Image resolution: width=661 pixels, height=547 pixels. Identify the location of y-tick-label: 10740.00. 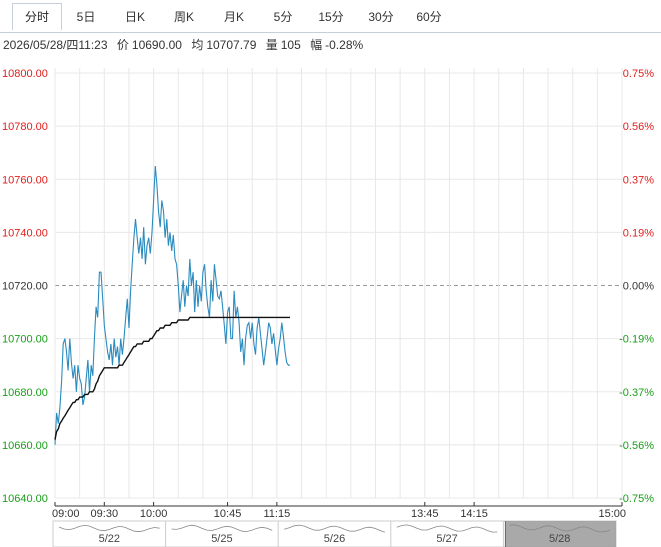
(25, 233).